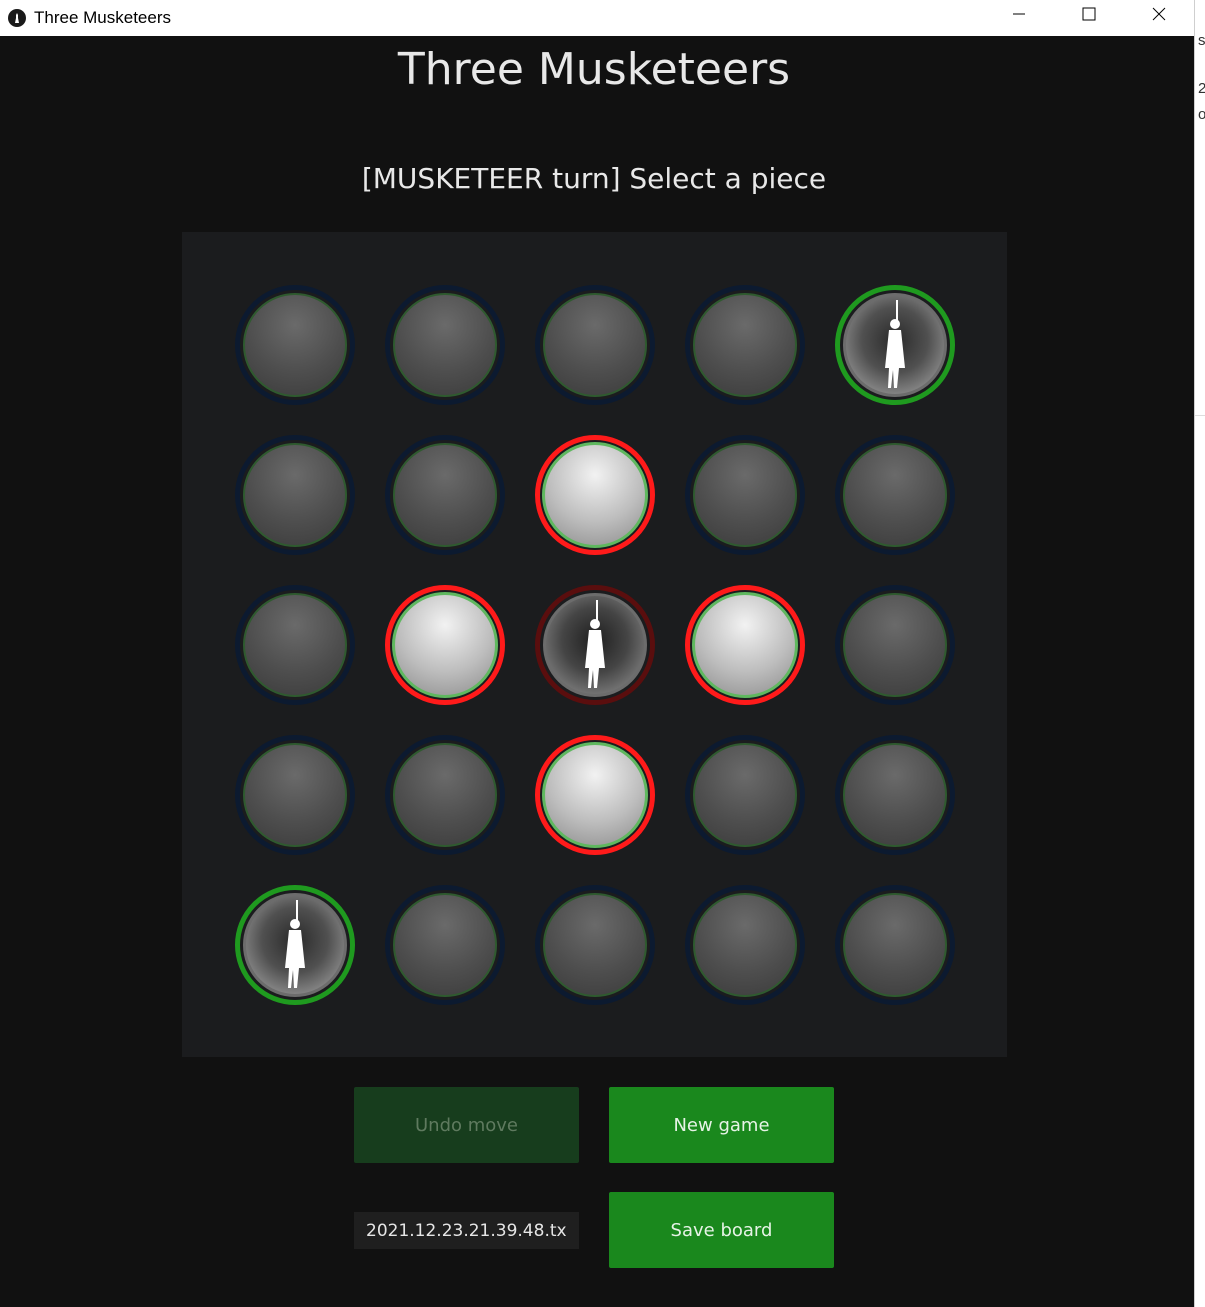 This screenshot has width=1205, height=1307. Describe the element at coordinates (466, 1230) in the screenshot. I see `filename-input` at that location.